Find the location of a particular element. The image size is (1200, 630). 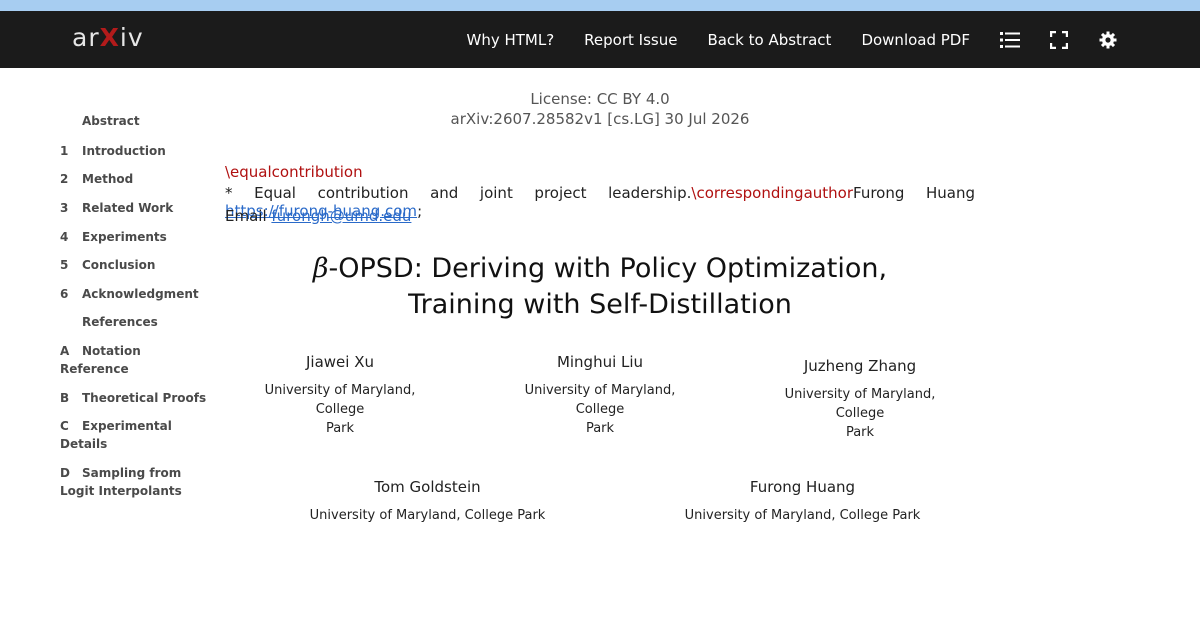

back-to-abstract-link: Back to Abstract is located at coordinates (769, 40).